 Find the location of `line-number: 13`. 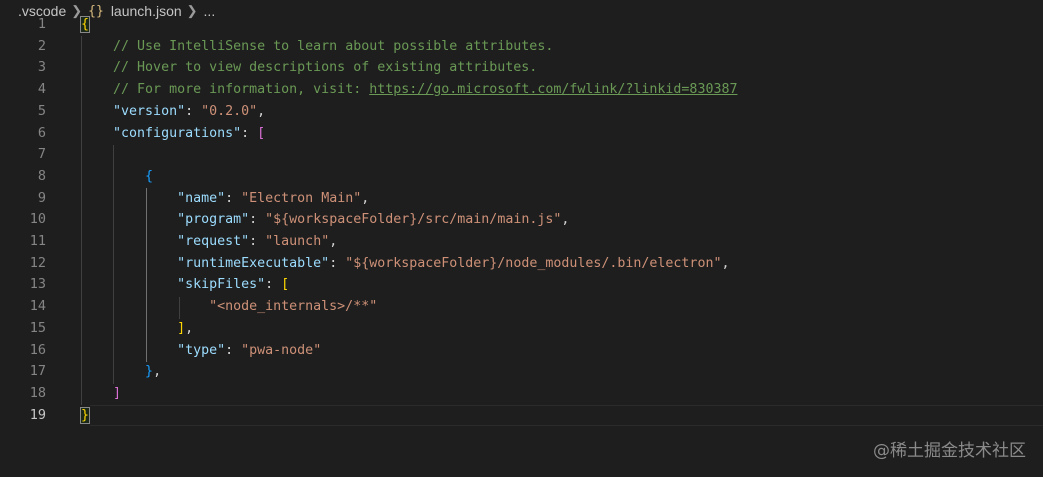

line-number: 13 is located at coordinates (37, 284).